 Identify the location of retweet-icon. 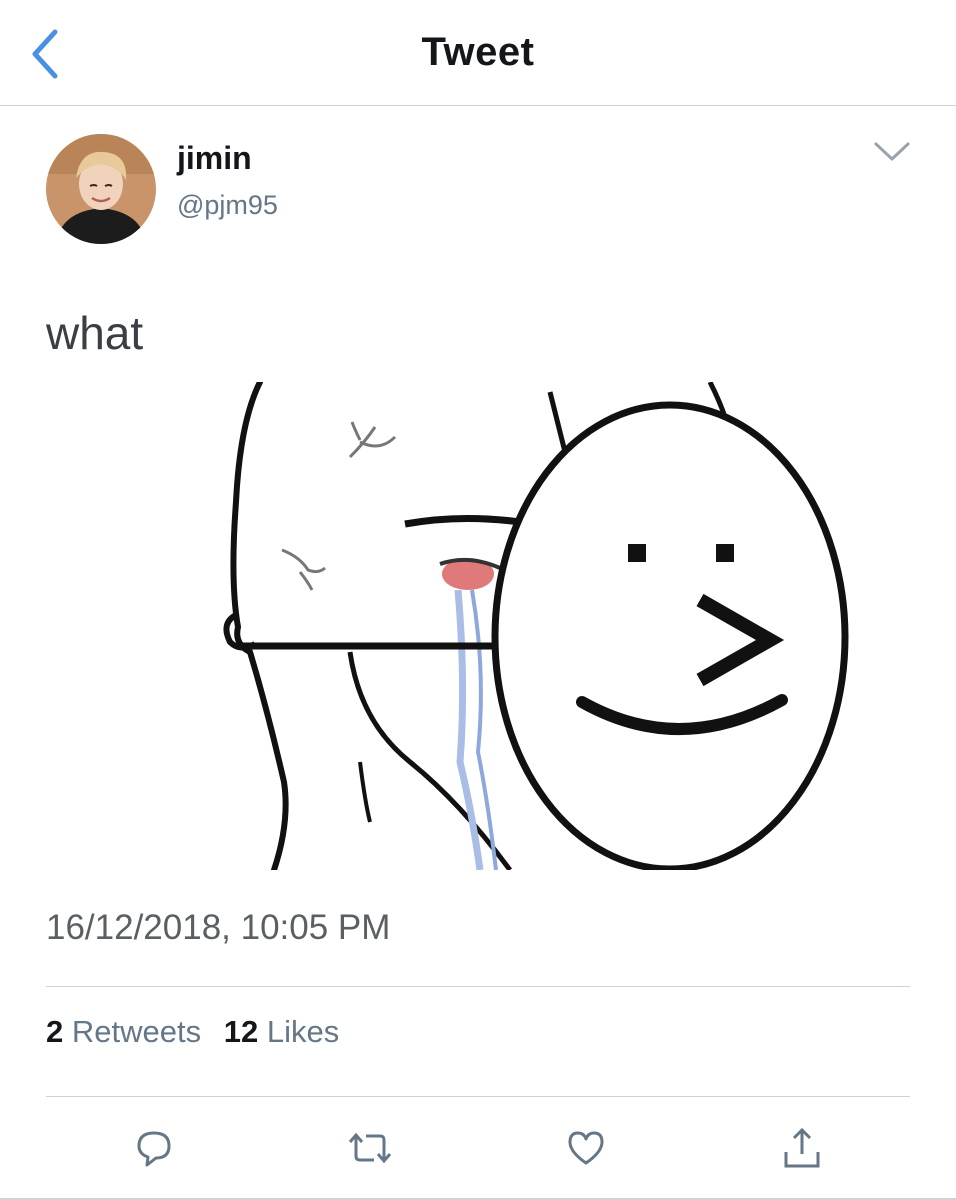
(370, 1148).